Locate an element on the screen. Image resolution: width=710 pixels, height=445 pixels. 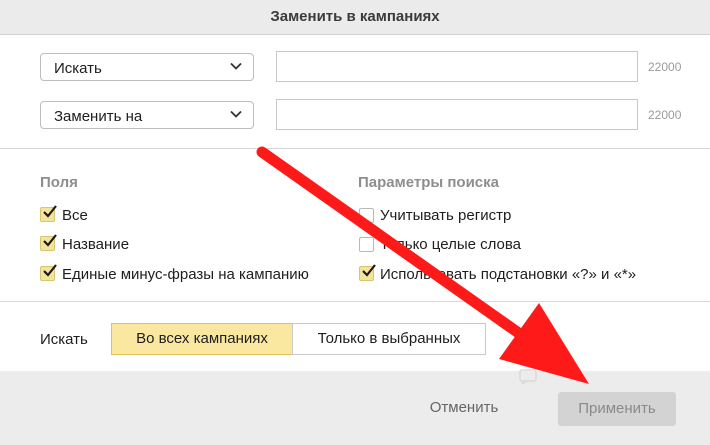
checkbox-minus-phrases-label: Единые минус-фразы на кампанию is located at coordinates (185, 274).